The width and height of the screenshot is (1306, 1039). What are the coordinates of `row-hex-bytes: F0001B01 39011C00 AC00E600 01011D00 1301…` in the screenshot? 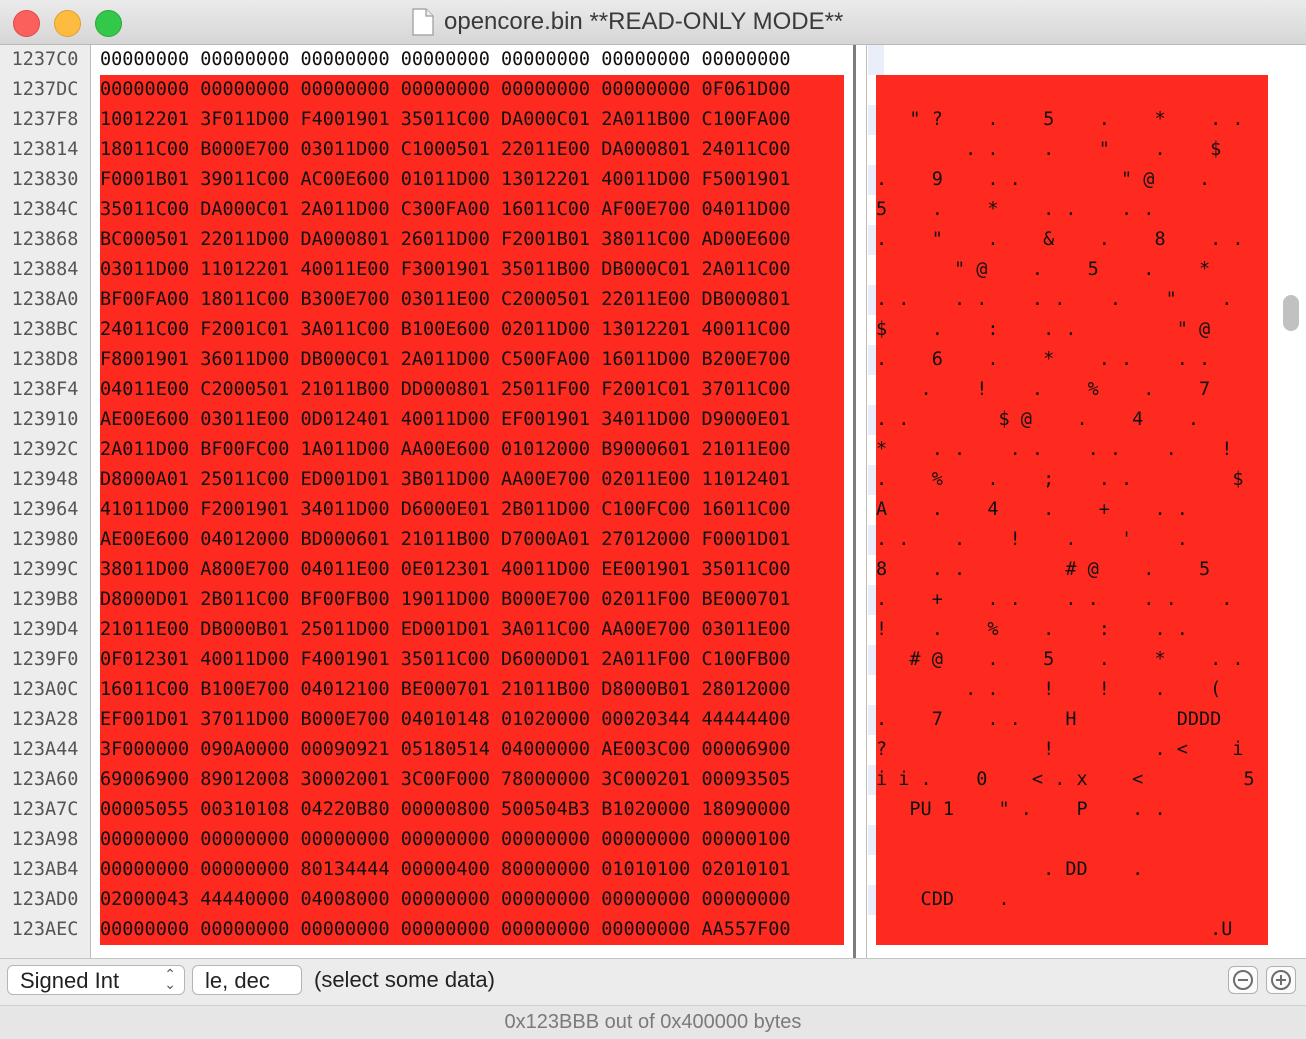 It's located at (475, 180).